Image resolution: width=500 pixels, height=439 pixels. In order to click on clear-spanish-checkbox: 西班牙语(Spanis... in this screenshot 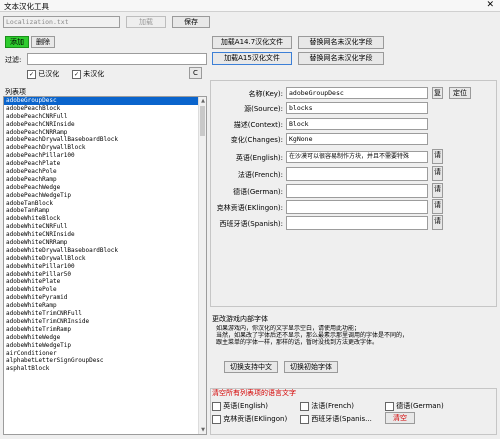, I will do `click(336, 419)`.